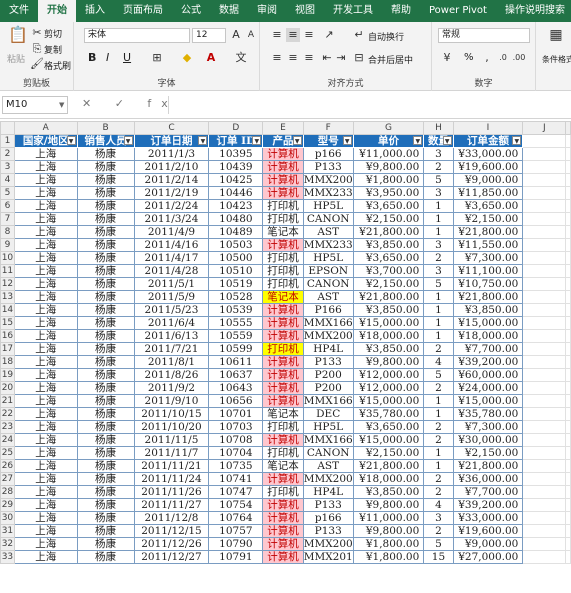 This screenshot has width=571, height=593. Describe the element at coordinates (488, 388) in the screenshot. I see `table-cell: ¥24,000.00` at that location.